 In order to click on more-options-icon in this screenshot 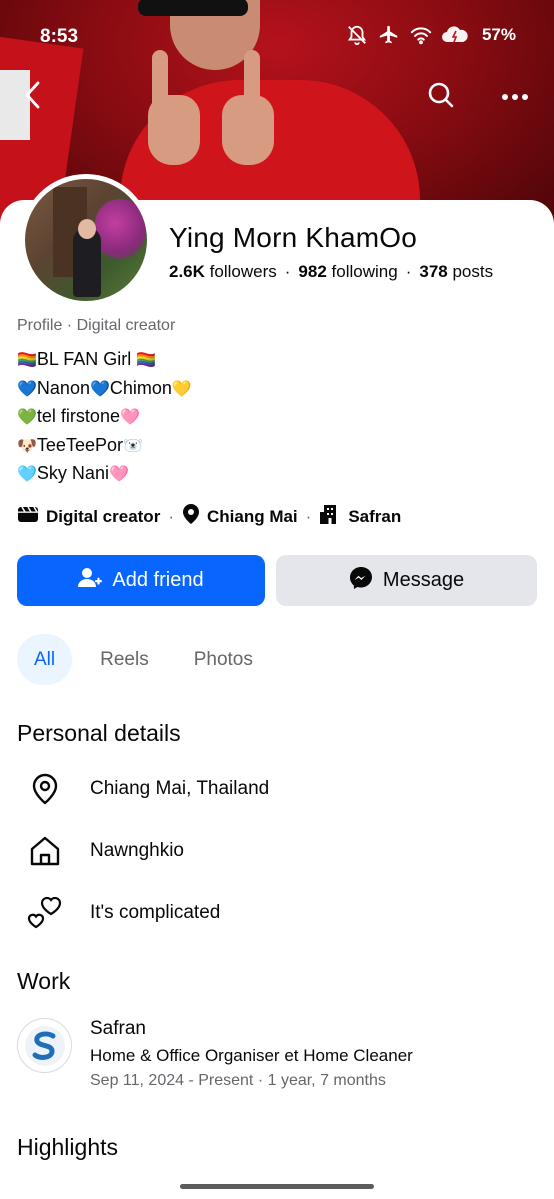, I will do `click(515, 97)`.